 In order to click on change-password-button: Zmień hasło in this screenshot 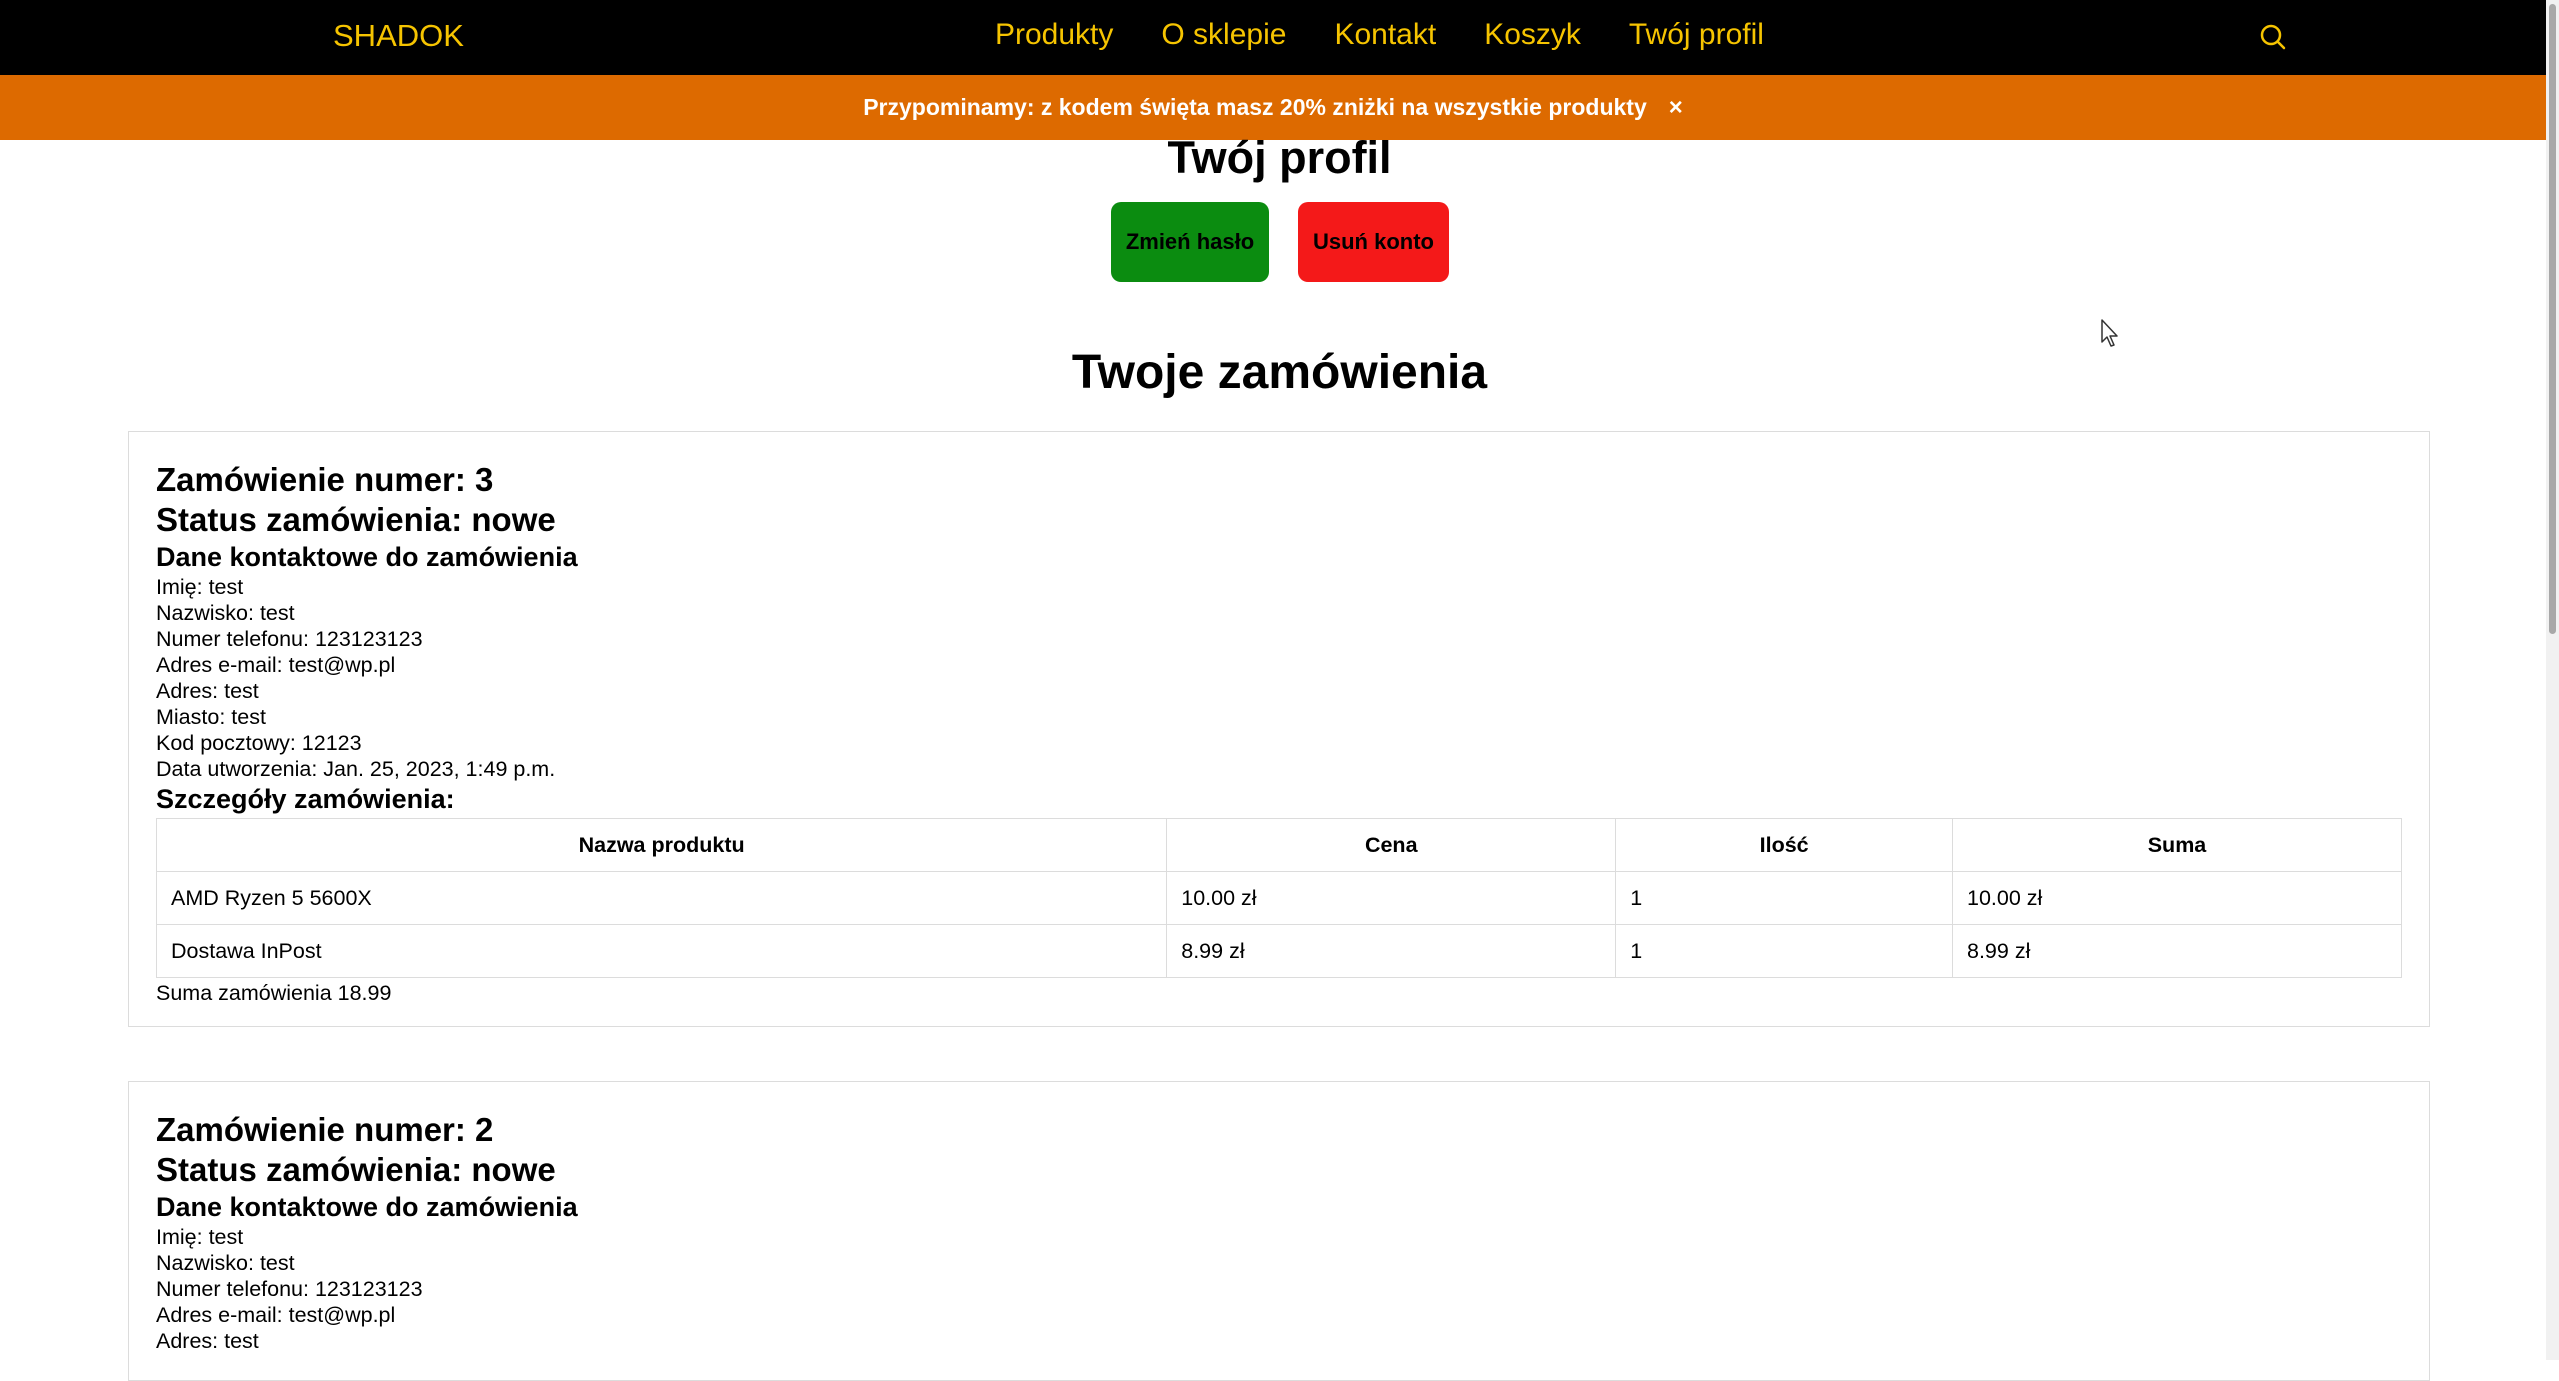, I will do `click(1190, 242)`.